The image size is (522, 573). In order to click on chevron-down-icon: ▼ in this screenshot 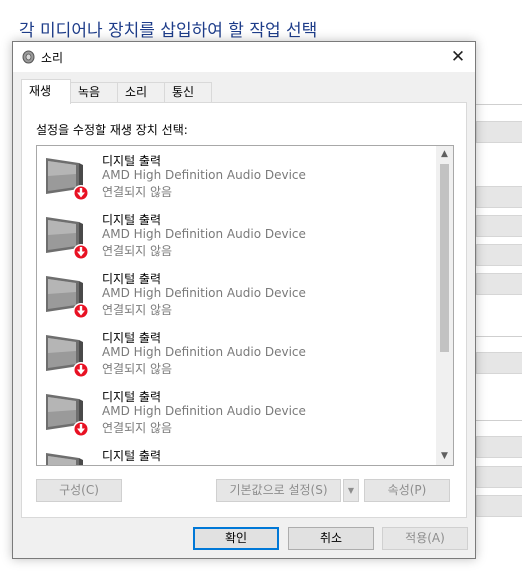, I will do `click(351, 490)`.